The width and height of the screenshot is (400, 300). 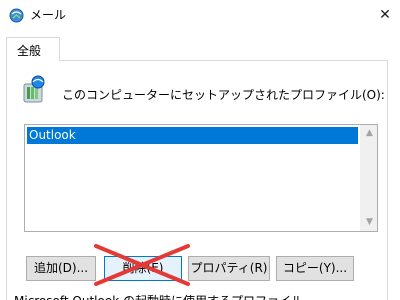 I want to click on close-button: ✕, so click(x=385, y=15).